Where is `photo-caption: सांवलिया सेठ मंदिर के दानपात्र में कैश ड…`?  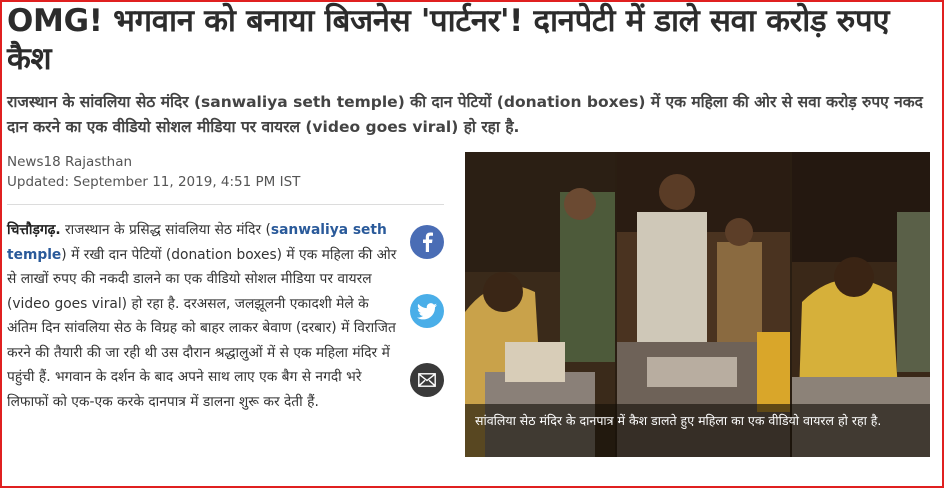 photo-caption: सांवलिया सेठ मंदिर के दानपात्र में कैश ड… is located at coordinates (678, 420).